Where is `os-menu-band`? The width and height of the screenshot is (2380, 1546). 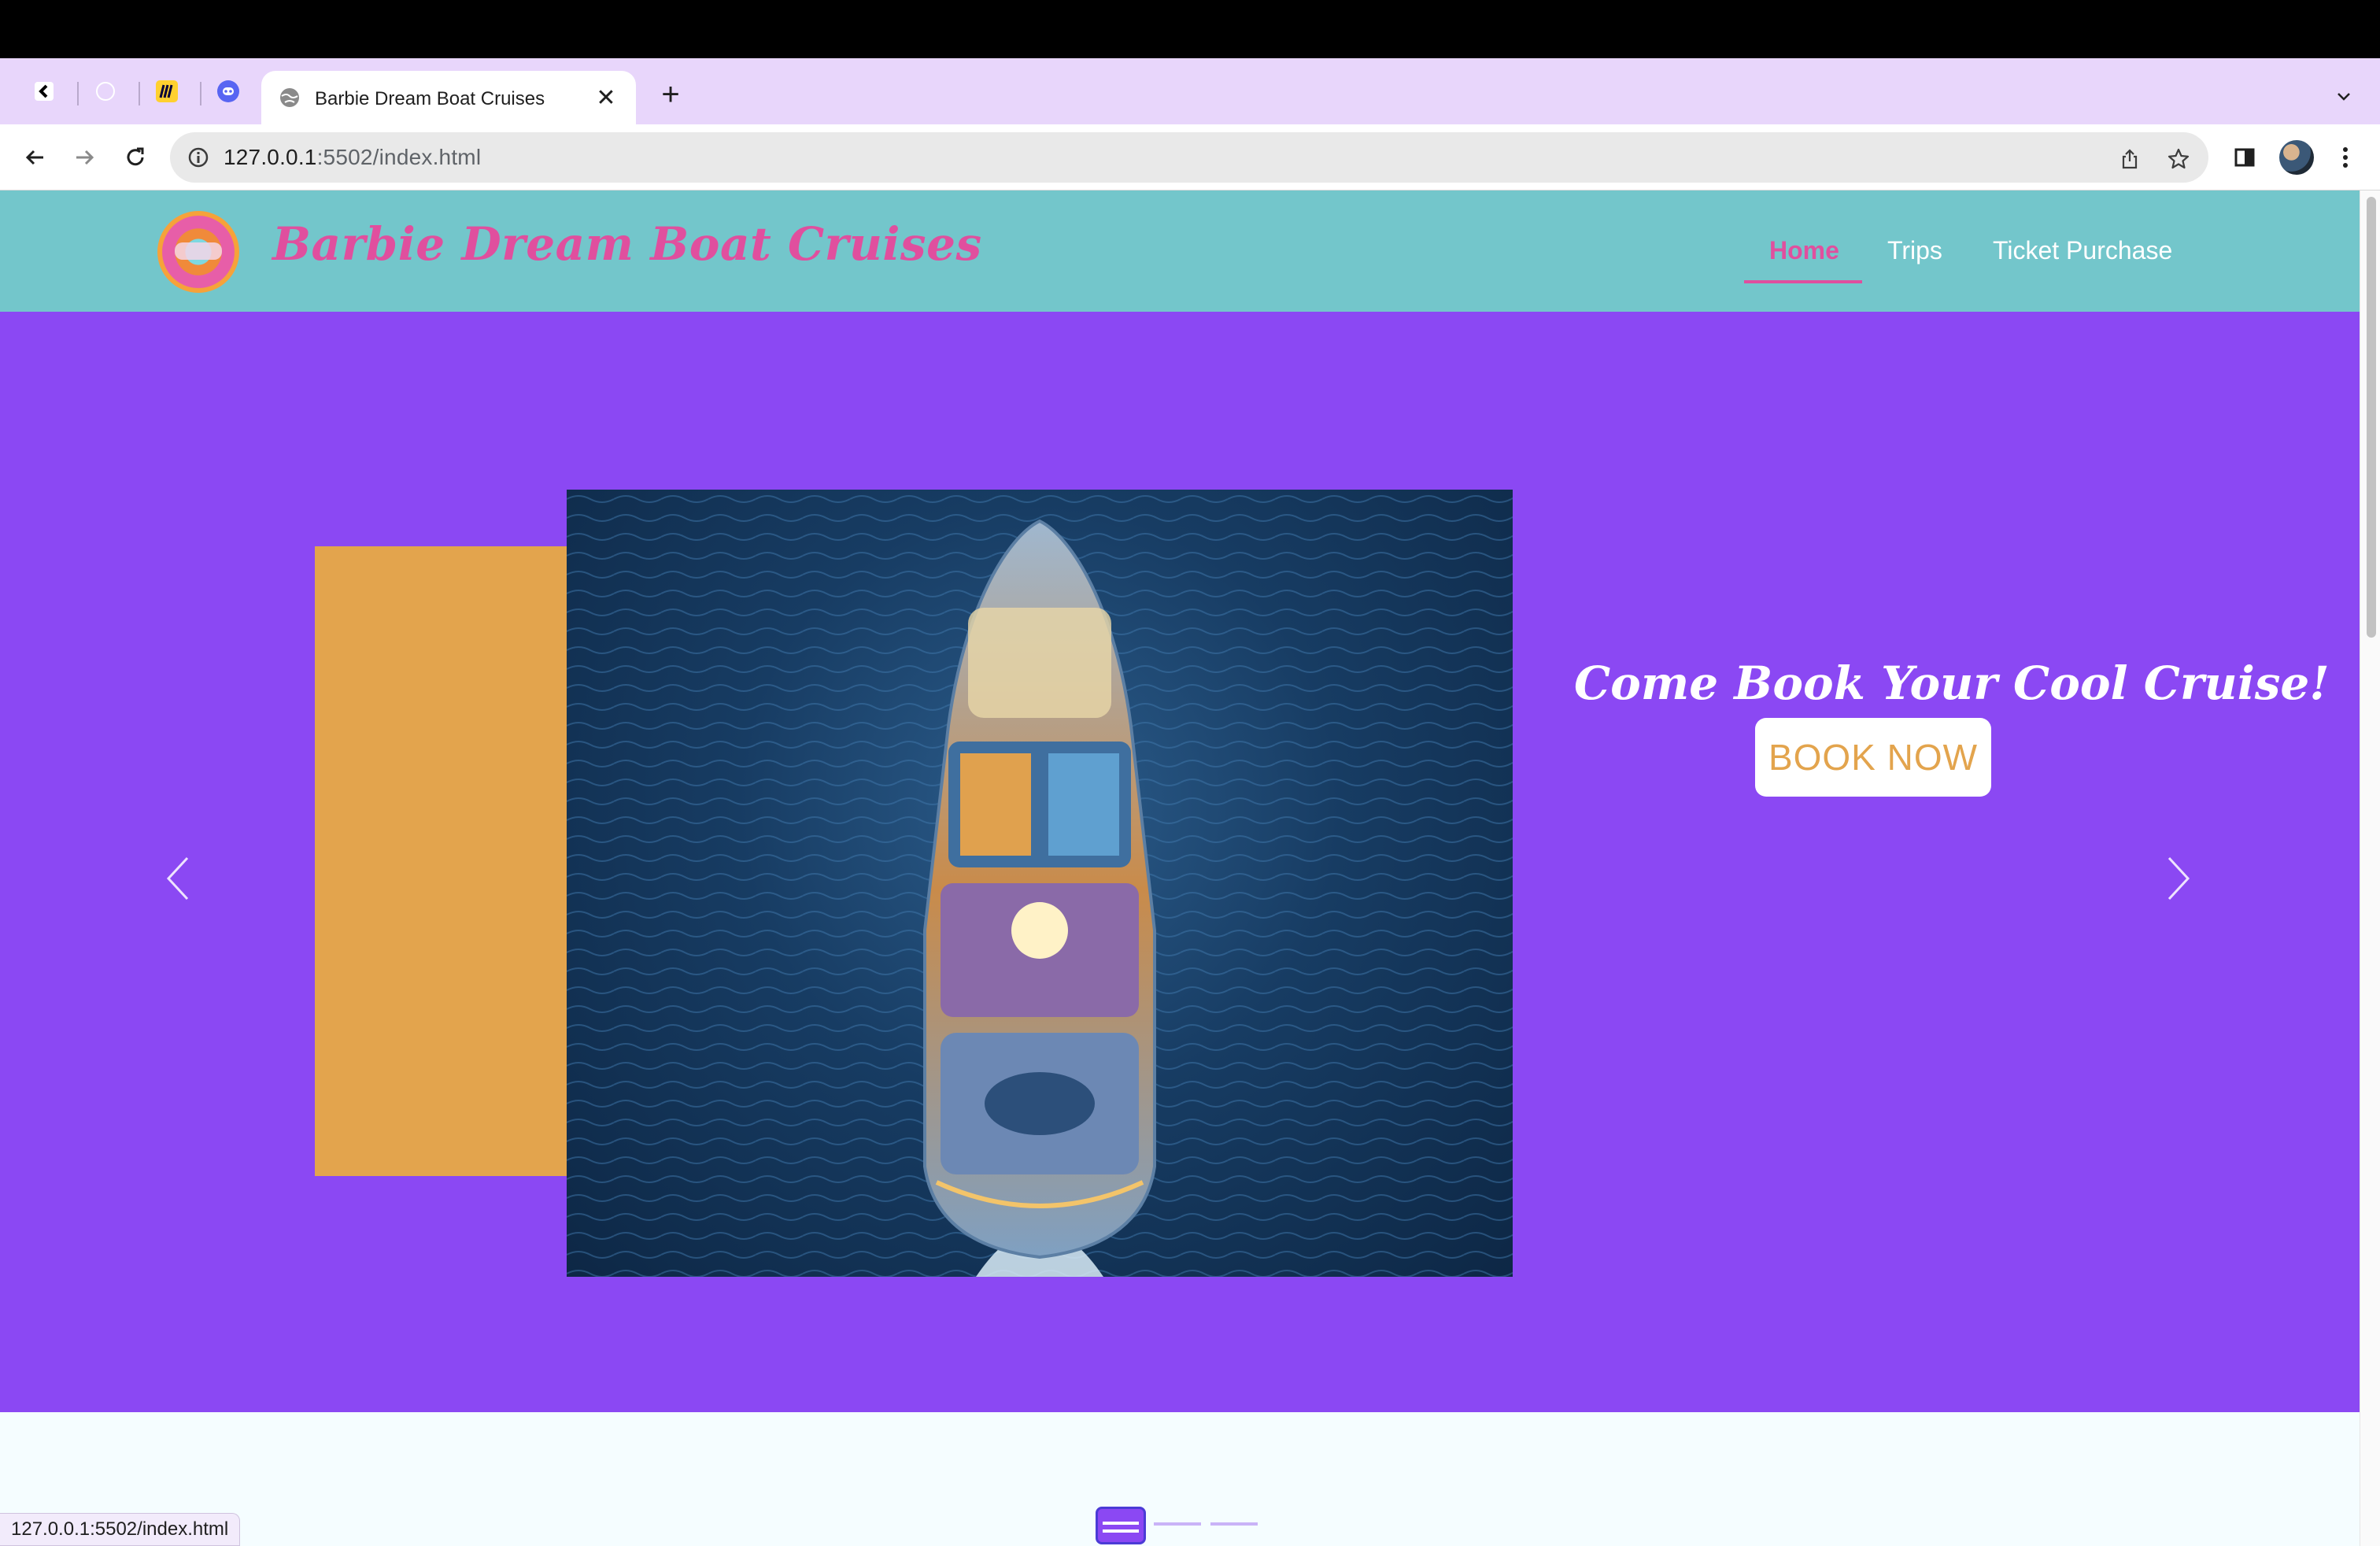
os-menu-band is located at coordinates (1190, 29).